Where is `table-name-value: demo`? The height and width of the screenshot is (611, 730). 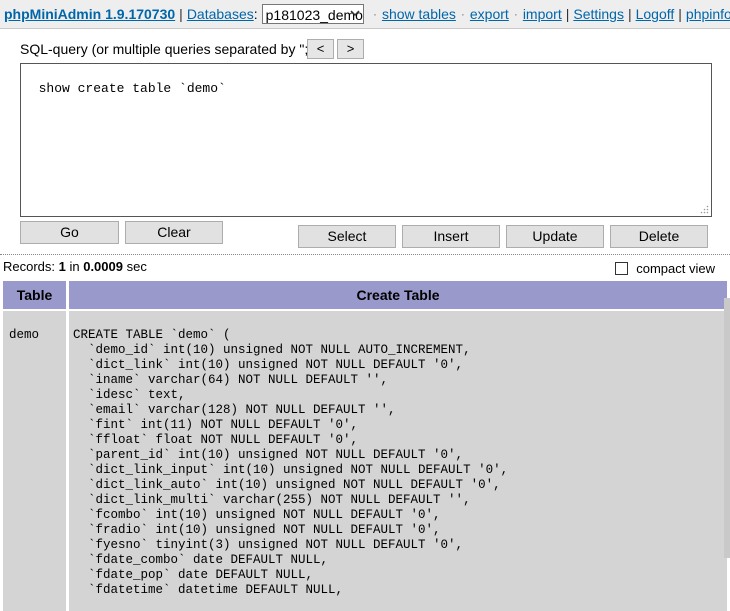 table-name-value: demo is located at coordinates (24, 335).